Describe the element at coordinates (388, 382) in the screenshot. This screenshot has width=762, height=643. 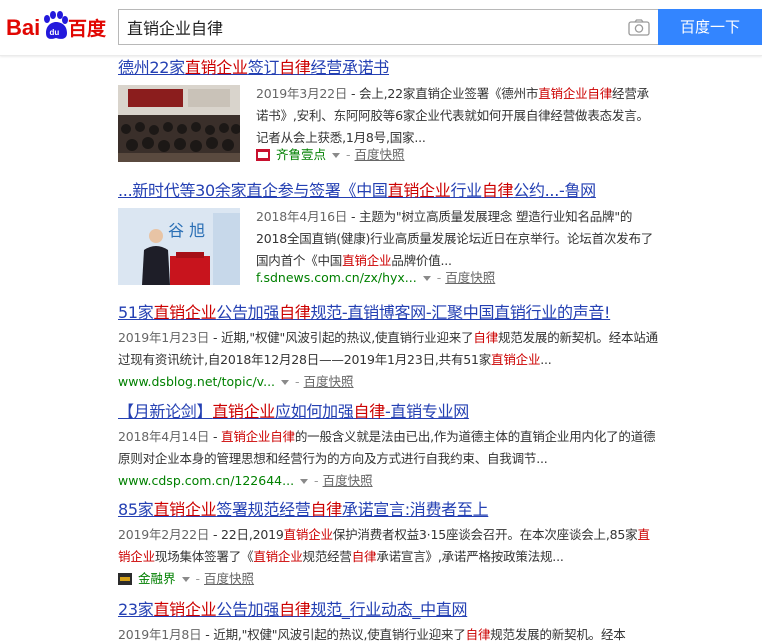
I see `result-source-line: www.dsblog.net/topic/v... - 百度快照` at that location.